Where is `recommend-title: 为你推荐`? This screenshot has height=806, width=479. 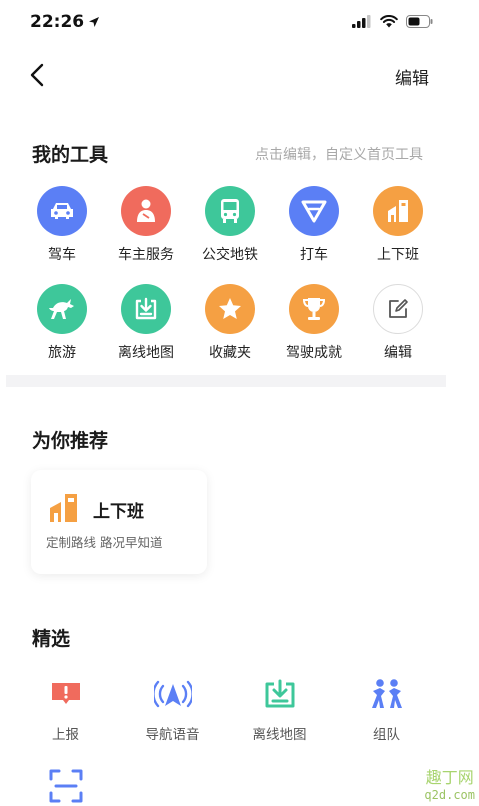 recommend-title: 为你推荐 is located at coordinates (70, 441).